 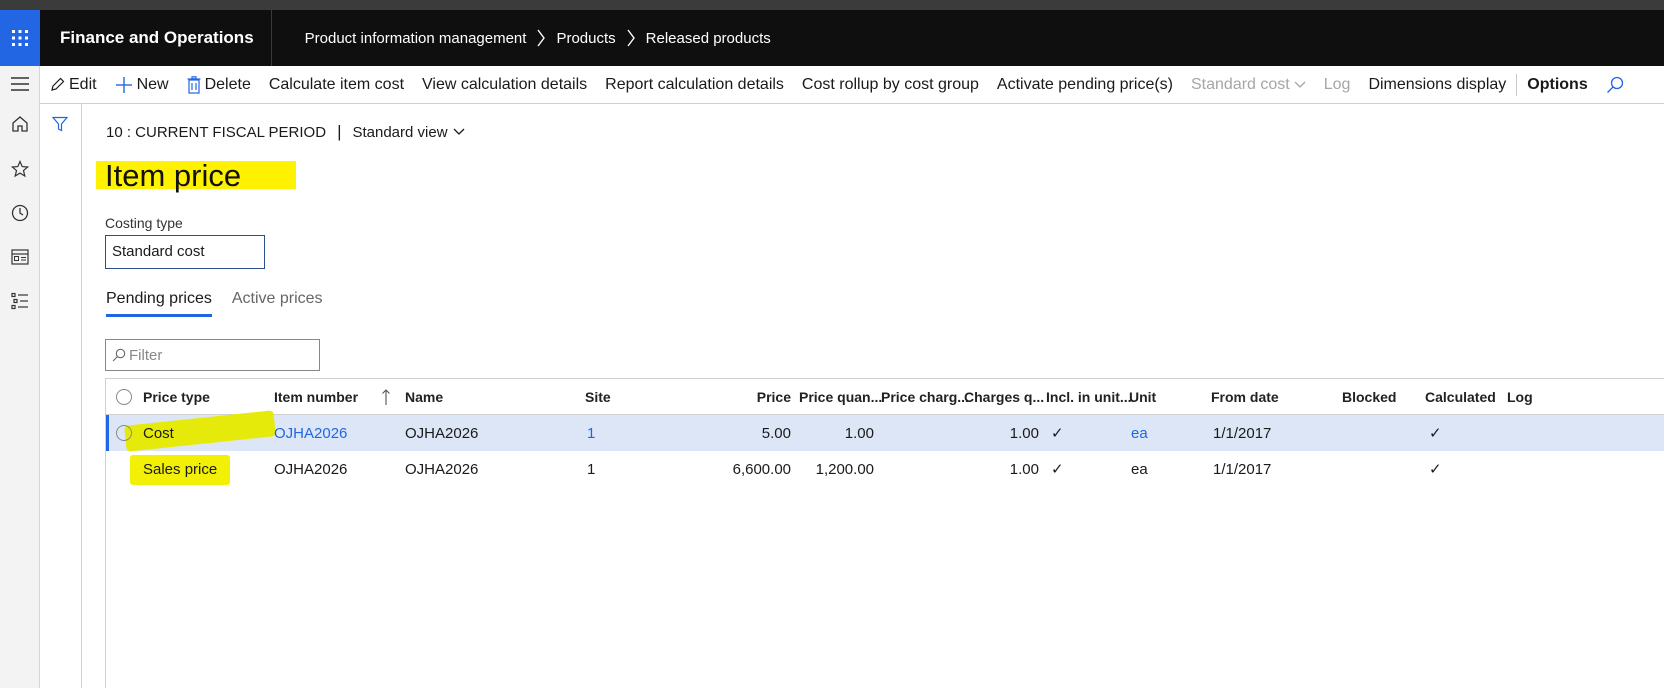 I want to click on col-price: Price, so click(x=743, y=397).